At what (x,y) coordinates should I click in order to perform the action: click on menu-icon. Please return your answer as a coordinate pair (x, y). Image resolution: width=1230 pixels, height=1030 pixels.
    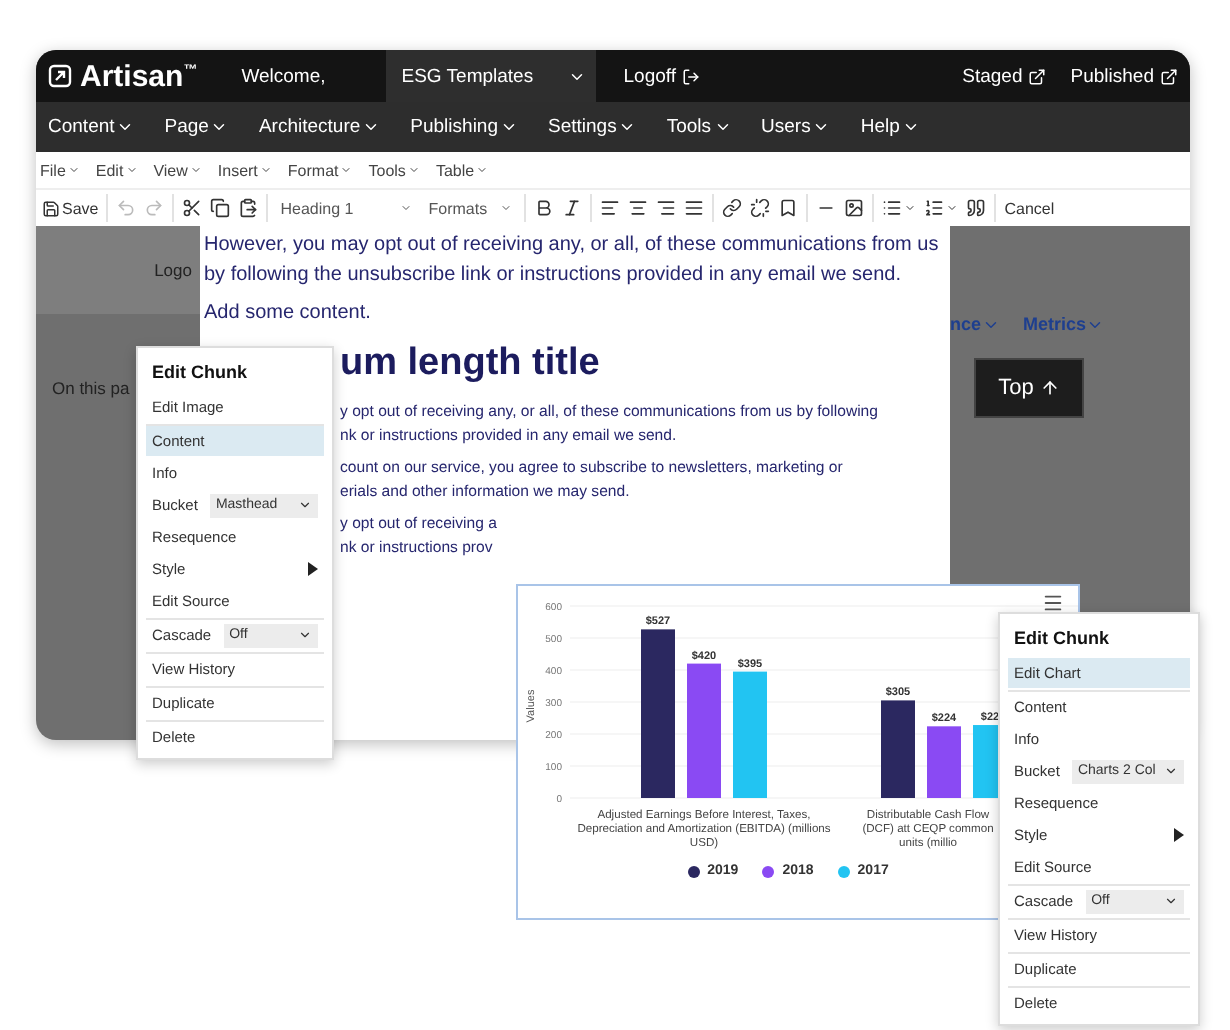
    Looking at the image, I should click on (1053, 603).